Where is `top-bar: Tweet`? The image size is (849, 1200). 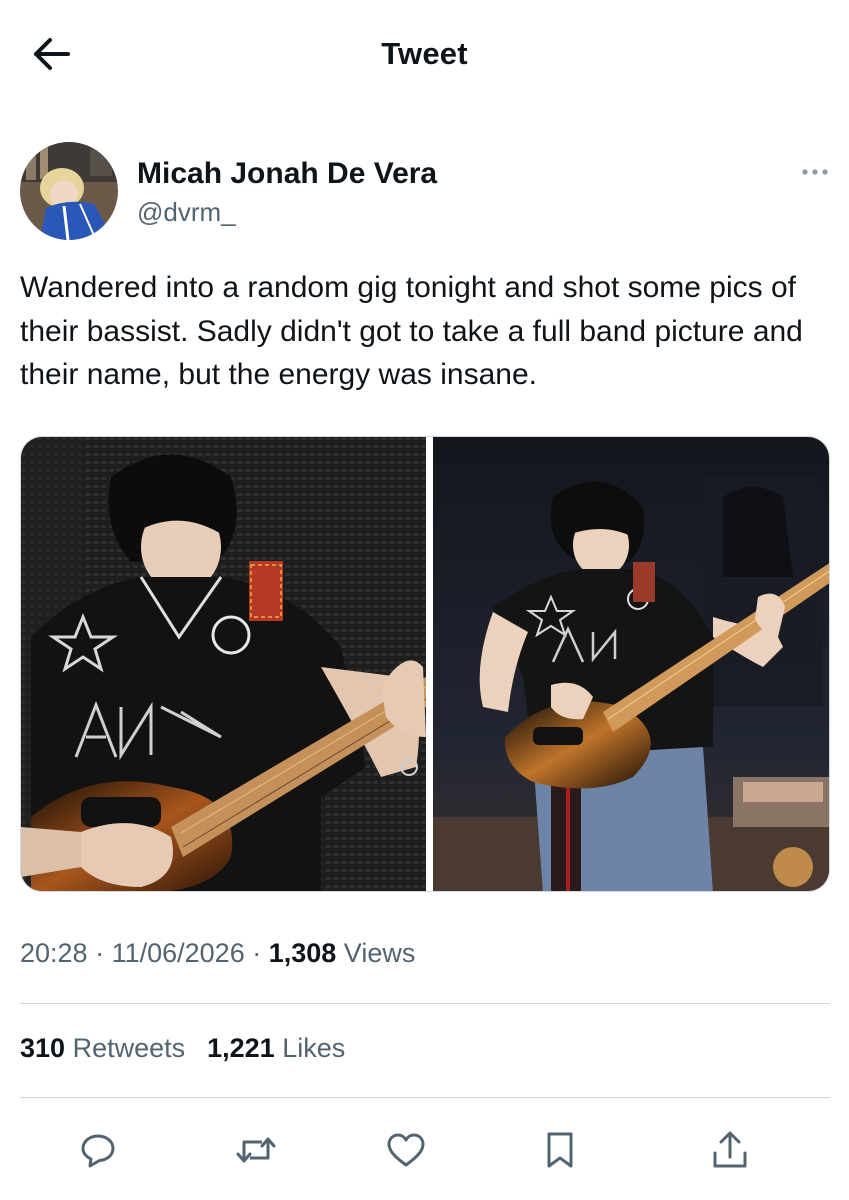 top-bar: Tweet is located at coordinates (424, 55).